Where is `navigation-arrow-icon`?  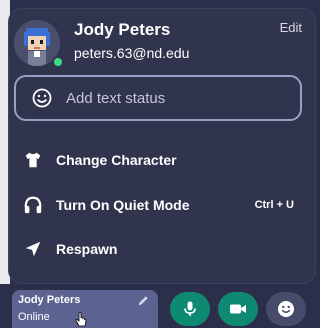
navigation-arrow-icon is located at coordinates (33, 249).